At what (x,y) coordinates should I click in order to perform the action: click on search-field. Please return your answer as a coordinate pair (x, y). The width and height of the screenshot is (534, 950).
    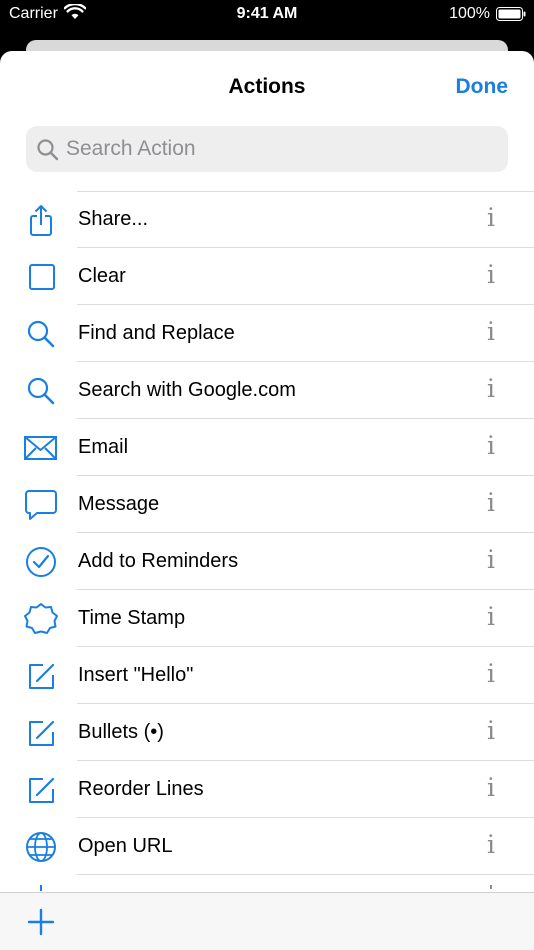
    Looking at the image, I should click on (267, 149).